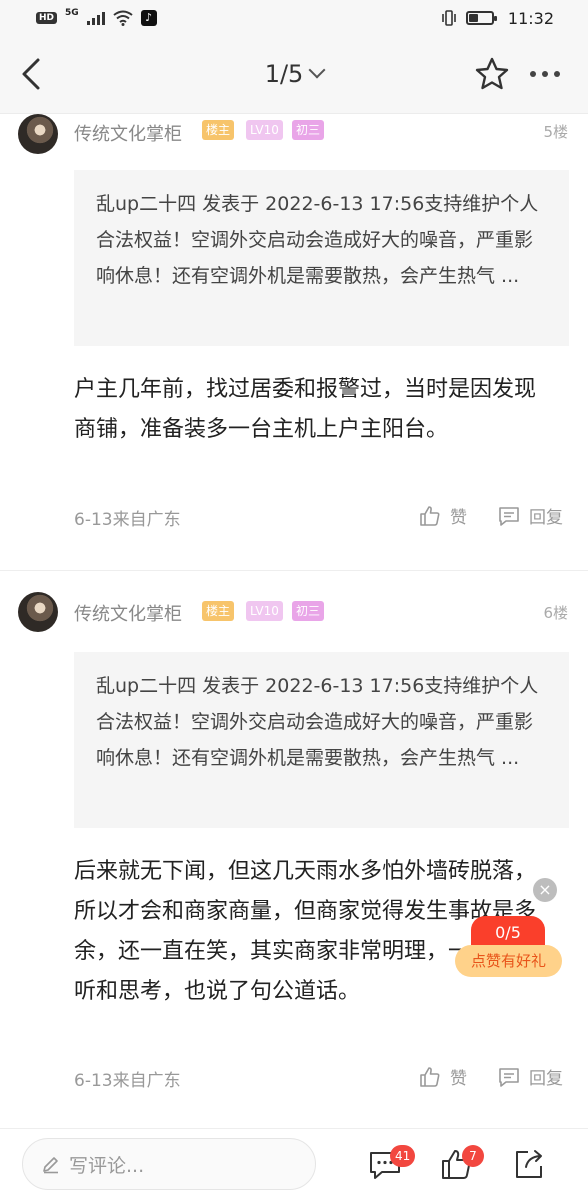  I want to click on status-bar: HD 5G ♪ 11:32, so click(294, 18).